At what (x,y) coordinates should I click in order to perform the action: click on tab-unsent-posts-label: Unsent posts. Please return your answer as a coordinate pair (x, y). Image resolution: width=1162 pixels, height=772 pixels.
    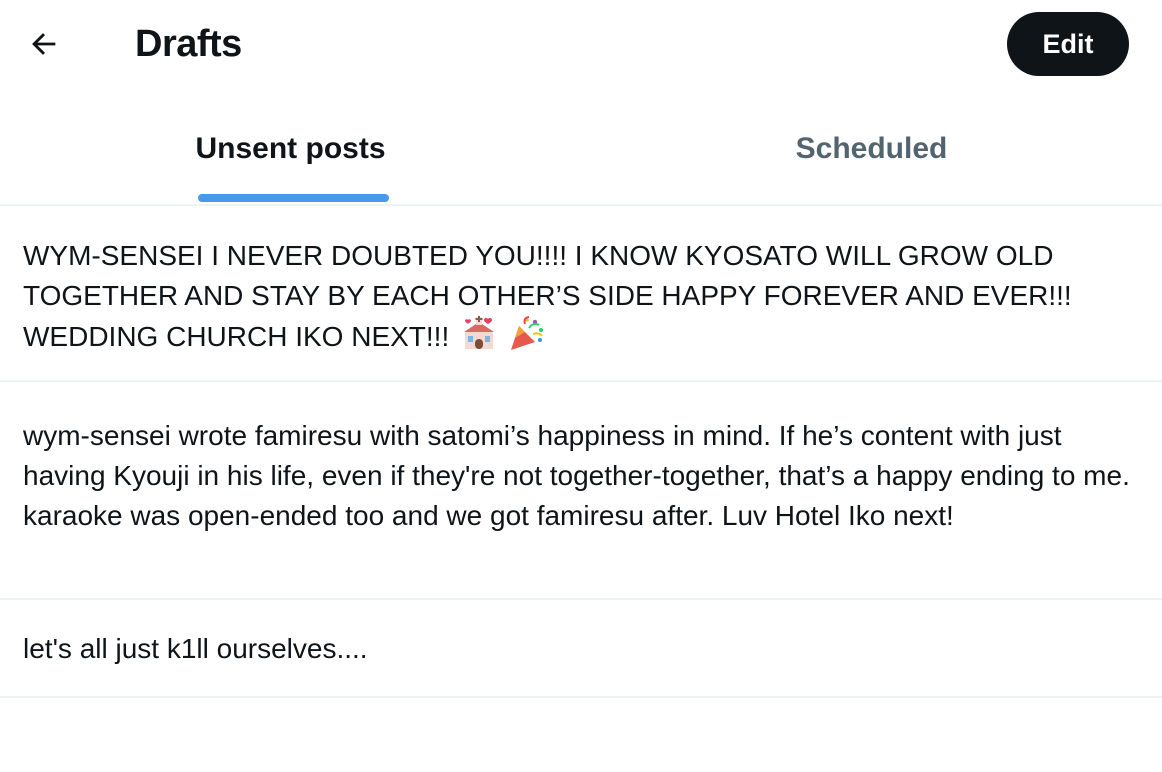
    Looking at the image, I should click on (290, 148).